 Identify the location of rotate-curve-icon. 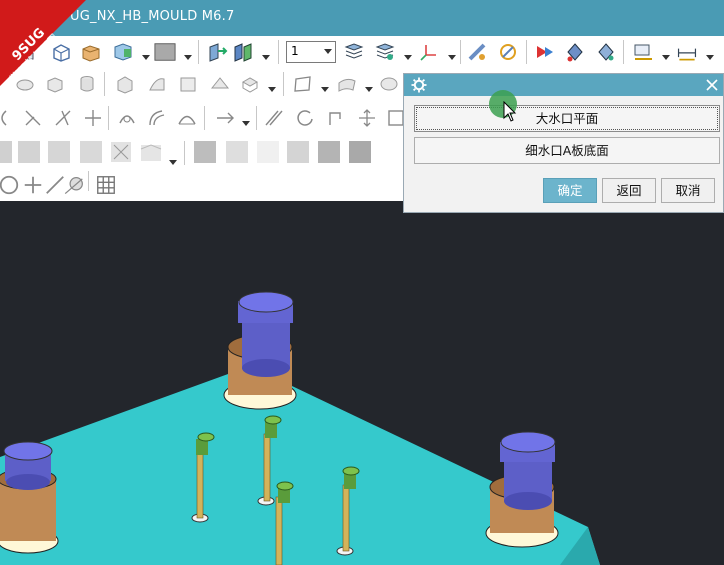
(305, 118).